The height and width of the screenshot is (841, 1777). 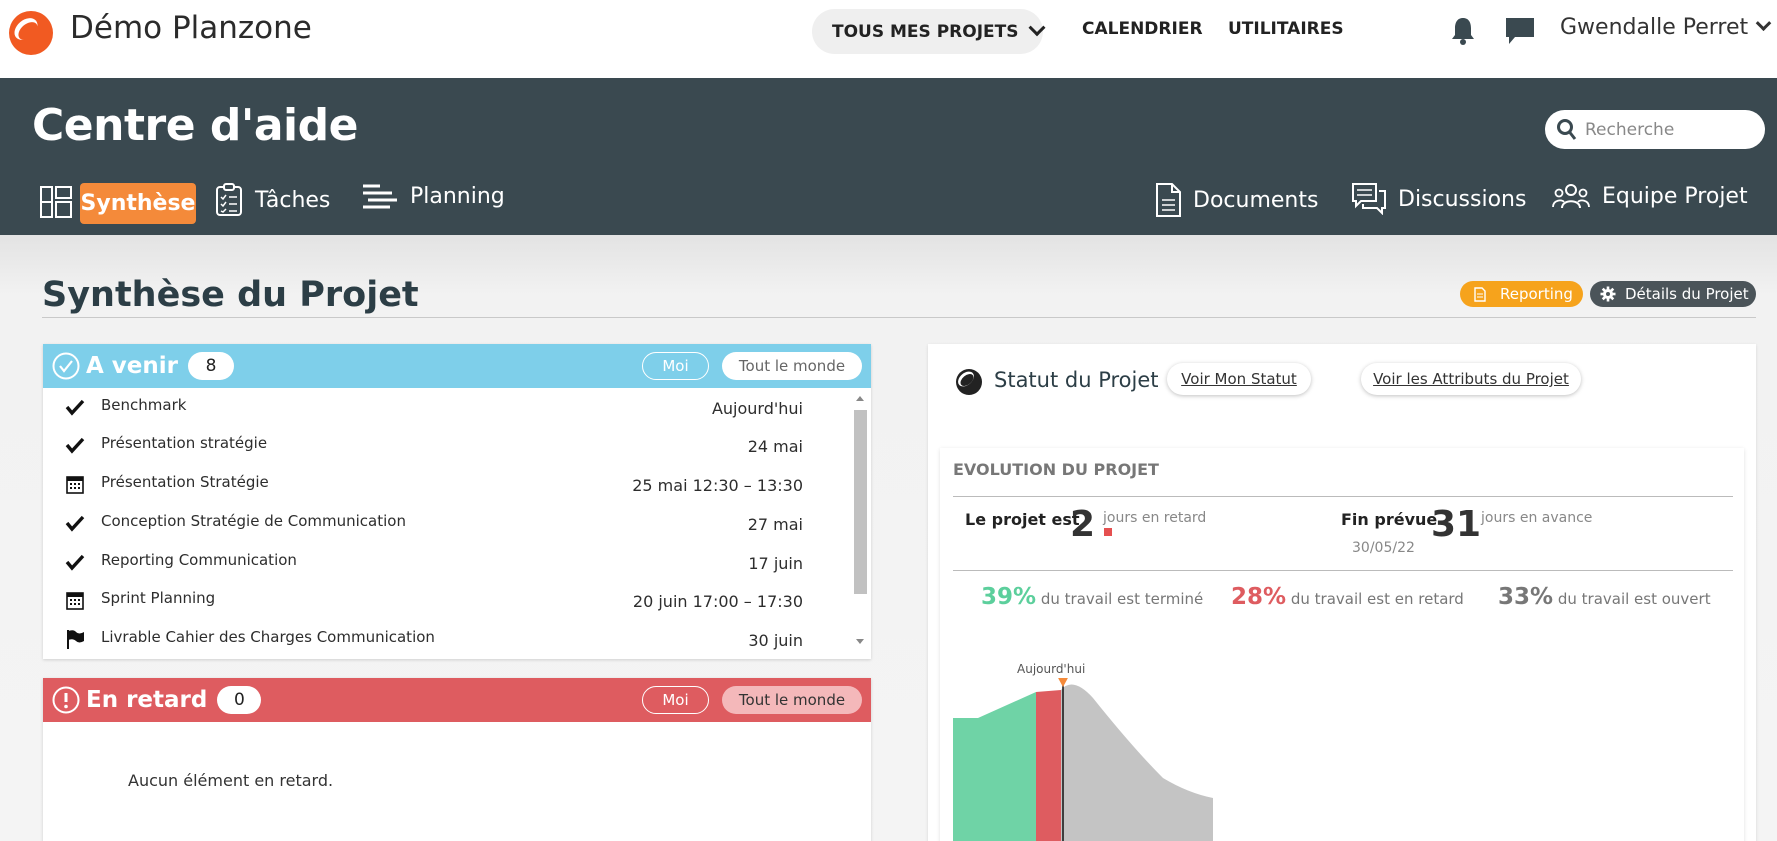 What do you see at coordinates (1520, 31) in the screenshot?
I see `chat-icon` at bounding box center [1520, 31].